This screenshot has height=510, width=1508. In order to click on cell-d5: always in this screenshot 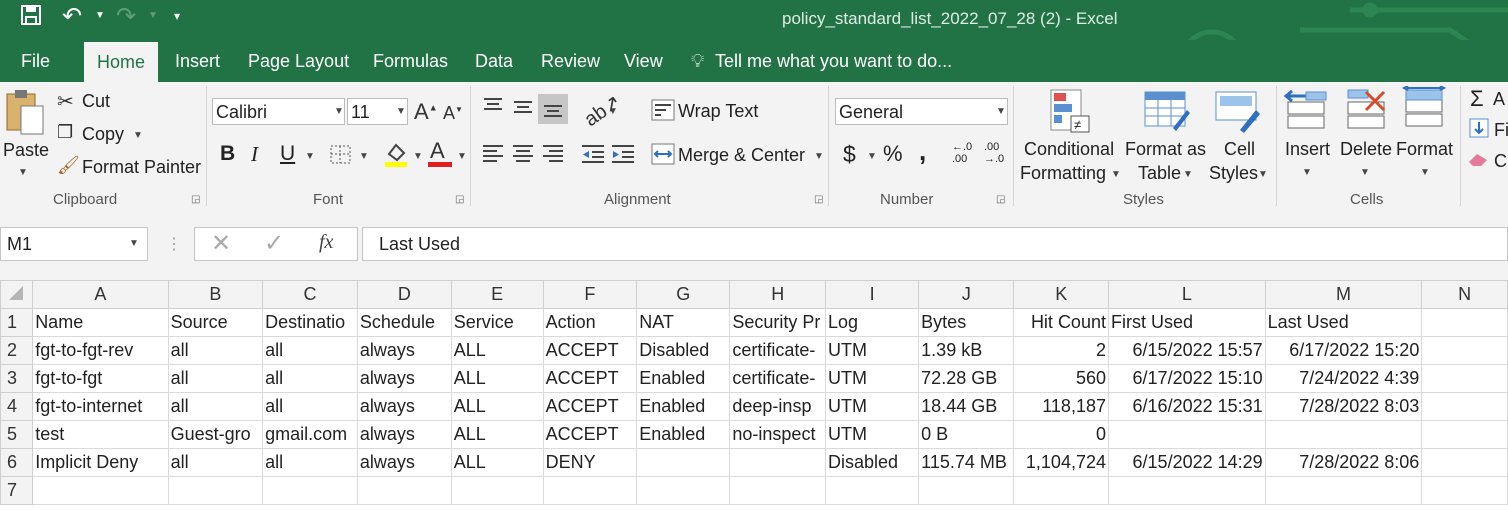, I will do `click(404, 434)`.